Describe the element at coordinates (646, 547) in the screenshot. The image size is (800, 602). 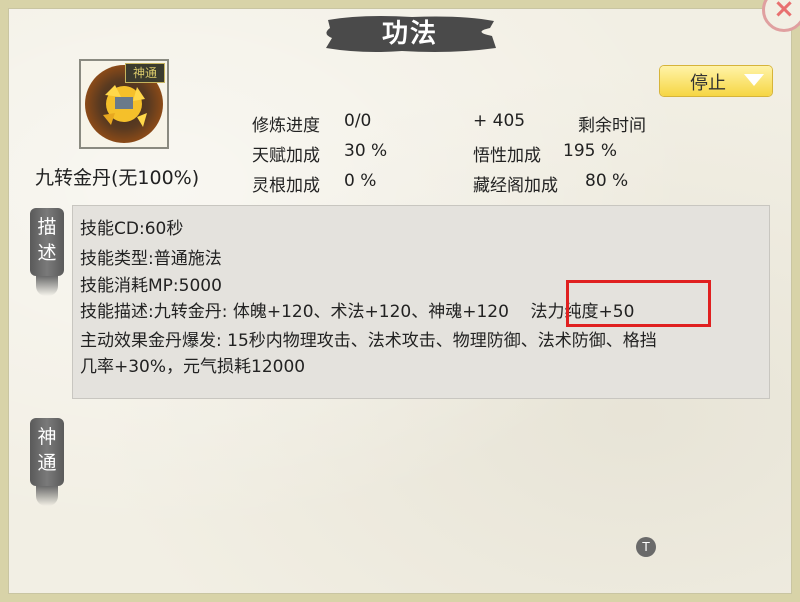
I see `info-icon: T` at that location.